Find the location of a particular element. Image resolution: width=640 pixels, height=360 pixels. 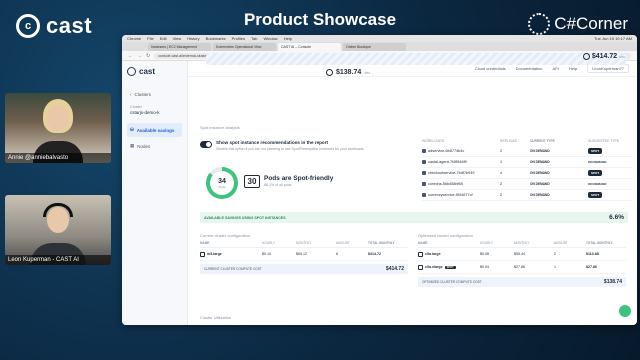

optimized-cost-total: OPTIMIZED CLUSTER COMPUTE COST $138.74 is located at coordinates (522, 282).